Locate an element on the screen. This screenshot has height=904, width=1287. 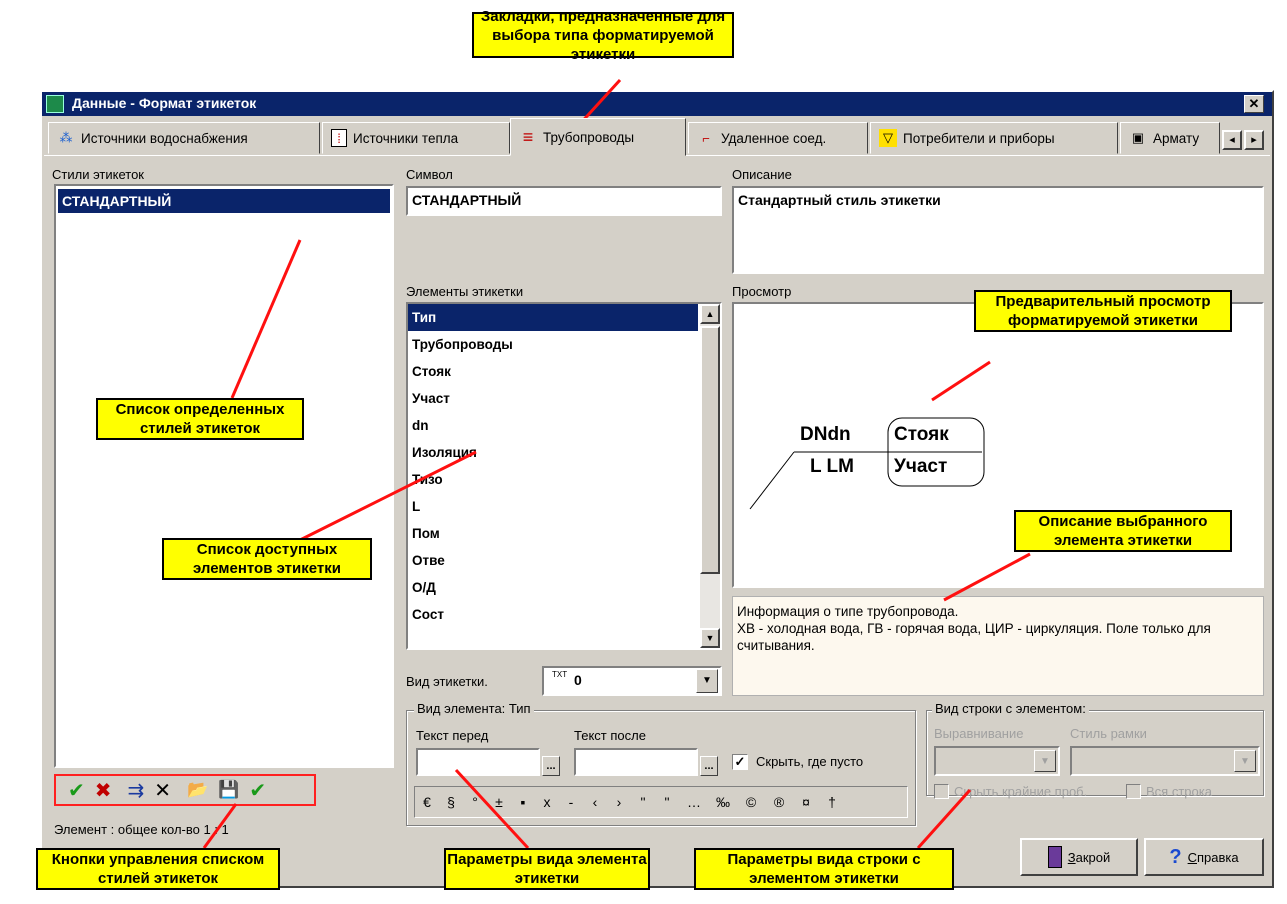
arrow-right-icon: ▸ is located at coordinates (1254, 140).